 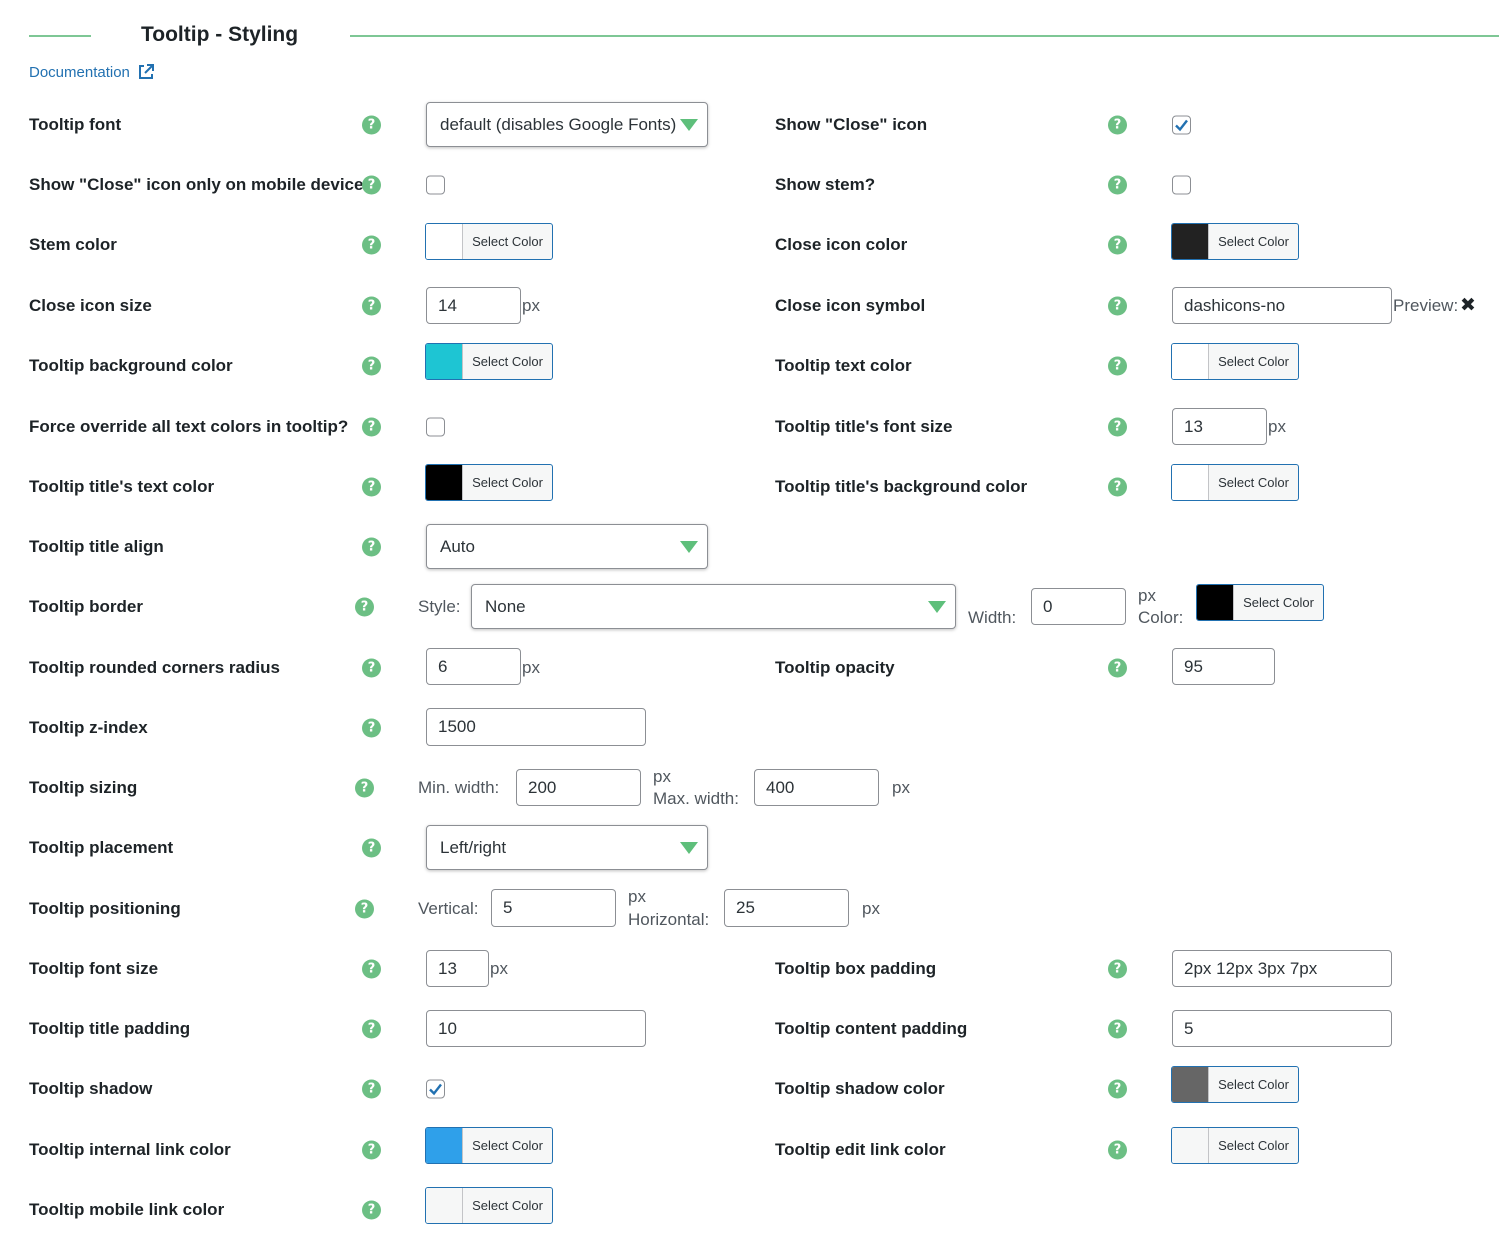 I want to click on horizontal-input: 25, so click(x=786, y=908).